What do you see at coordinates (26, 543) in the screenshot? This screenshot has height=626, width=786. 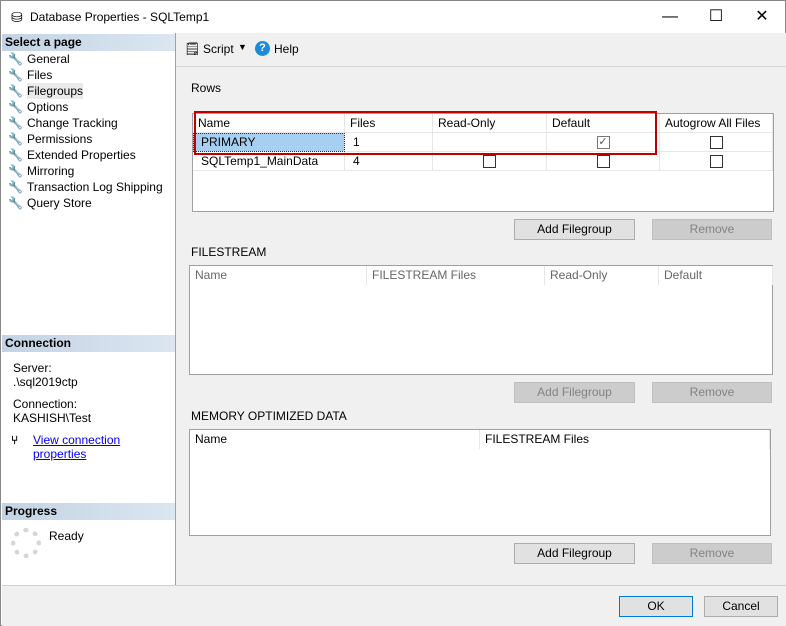 I see `progress-spinner-icon` at bounding box center [26, 543].